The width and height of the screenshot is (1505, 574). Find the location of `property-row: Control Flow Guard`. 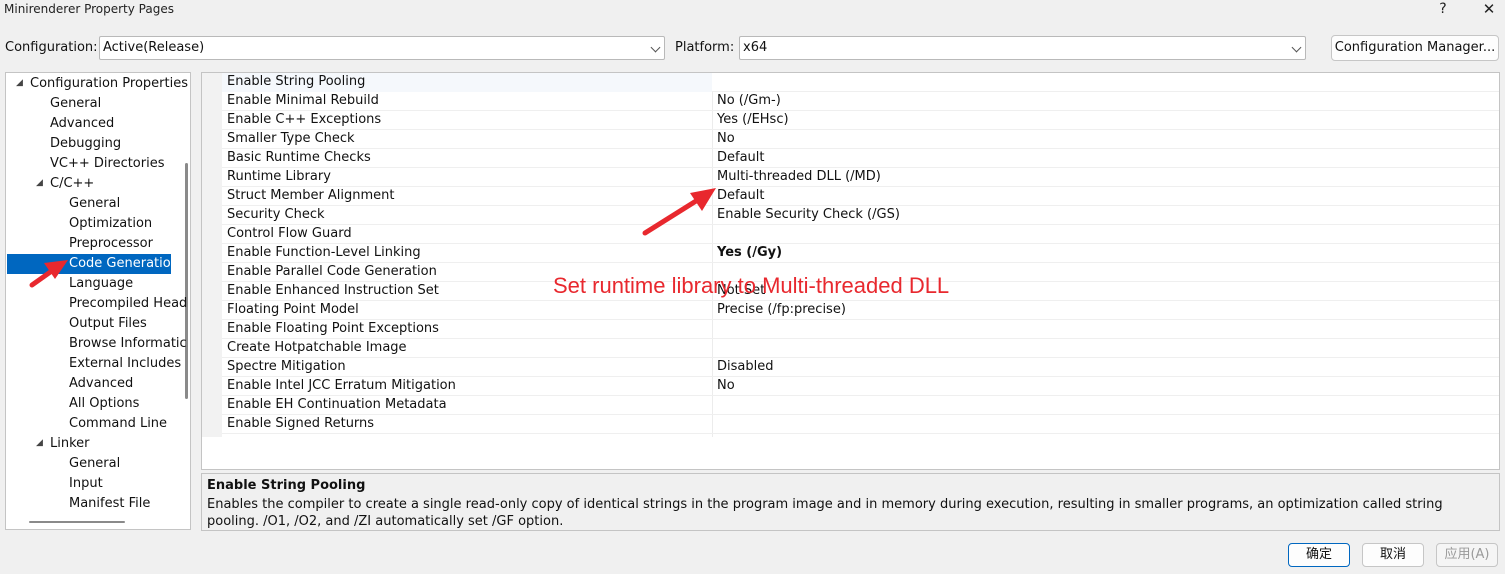

property-row: Control Flow Guard is located at coordinates (860, 234).